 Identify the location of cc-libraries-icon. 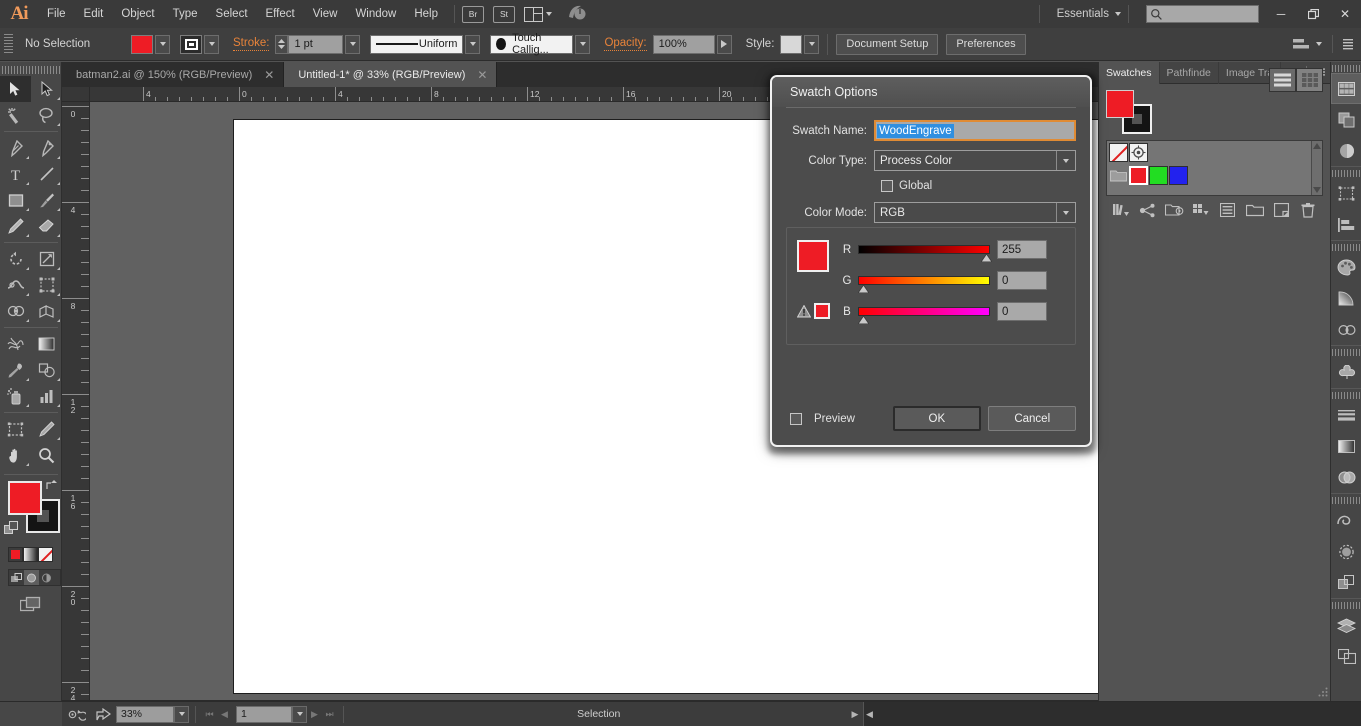
(577, 14).